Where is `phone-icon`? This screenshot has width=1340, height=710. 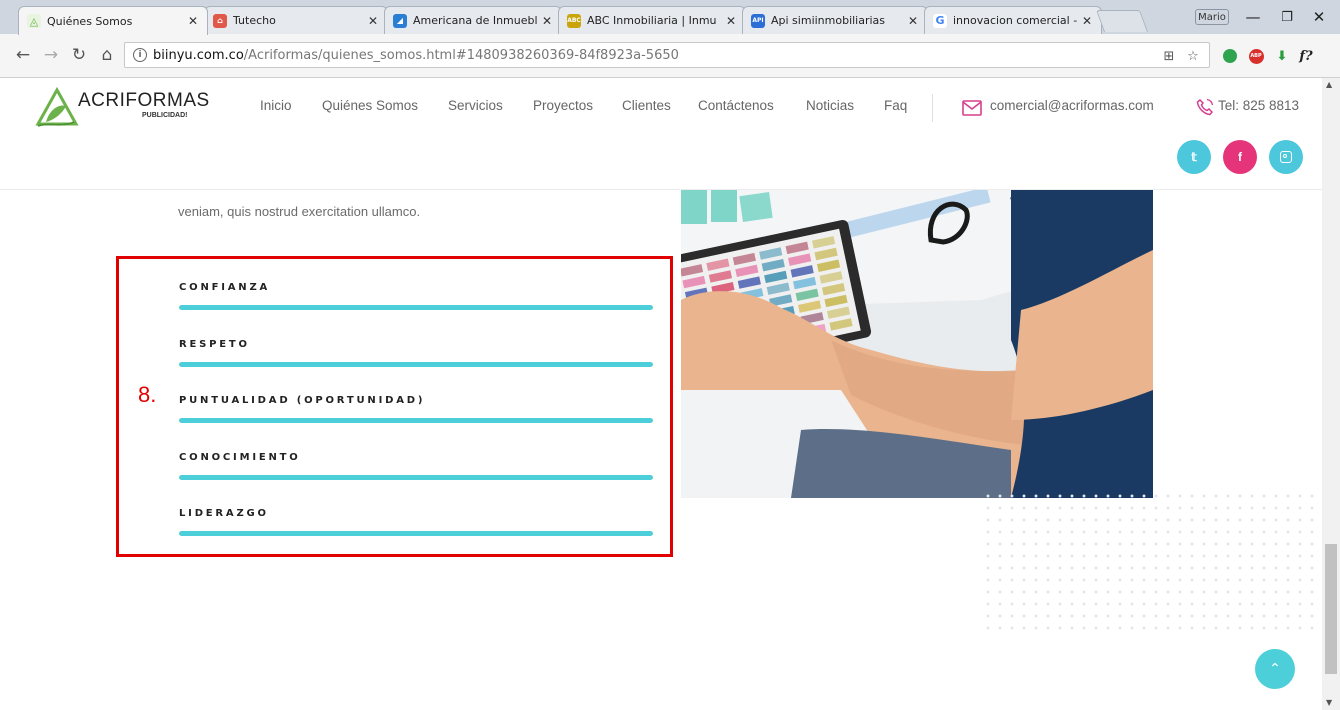 phone-icon is located at coordinates (1205, 107).